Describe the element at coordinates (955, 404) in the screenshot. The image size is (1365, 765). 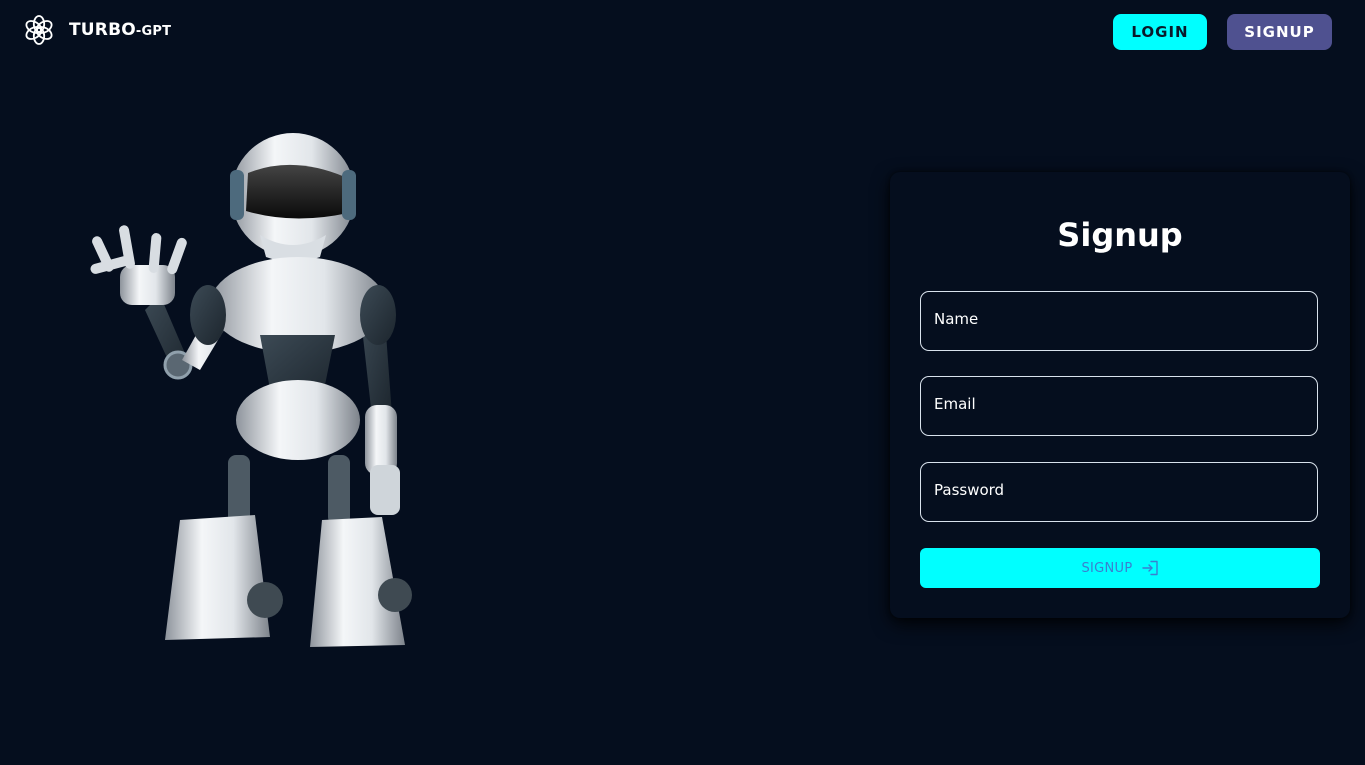
I see `email-field-label: Email` at that location.